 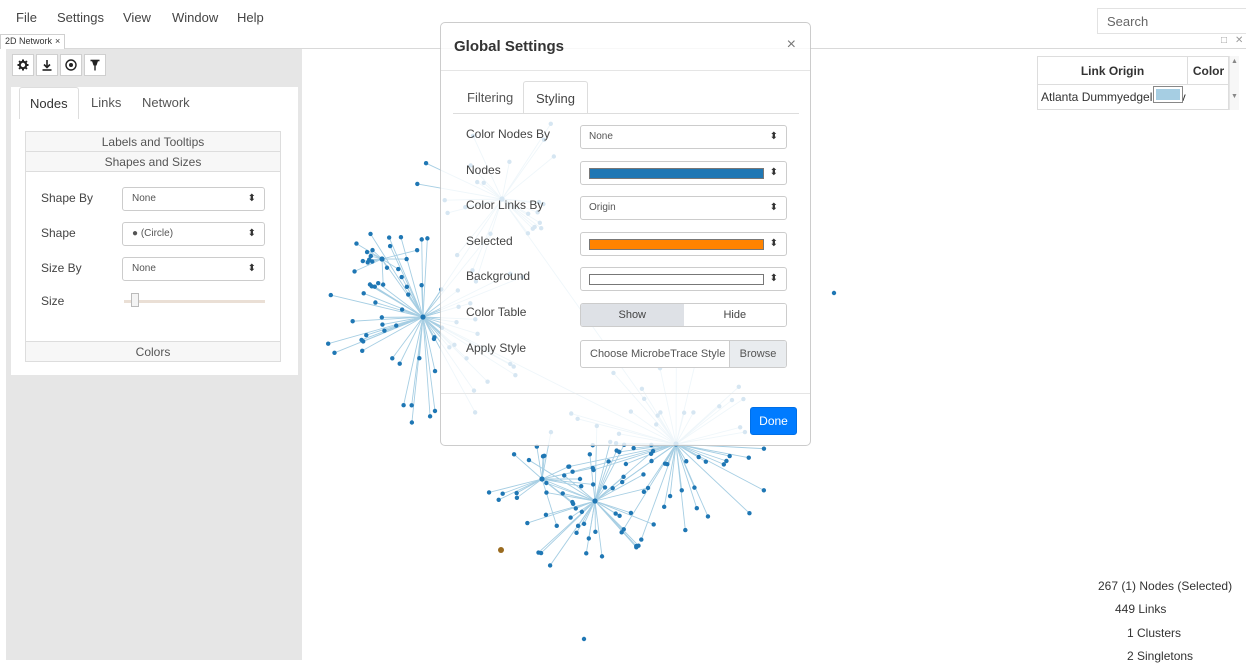 I want to click on shape-by-select: None ⬍, so click(x=193, y=199).